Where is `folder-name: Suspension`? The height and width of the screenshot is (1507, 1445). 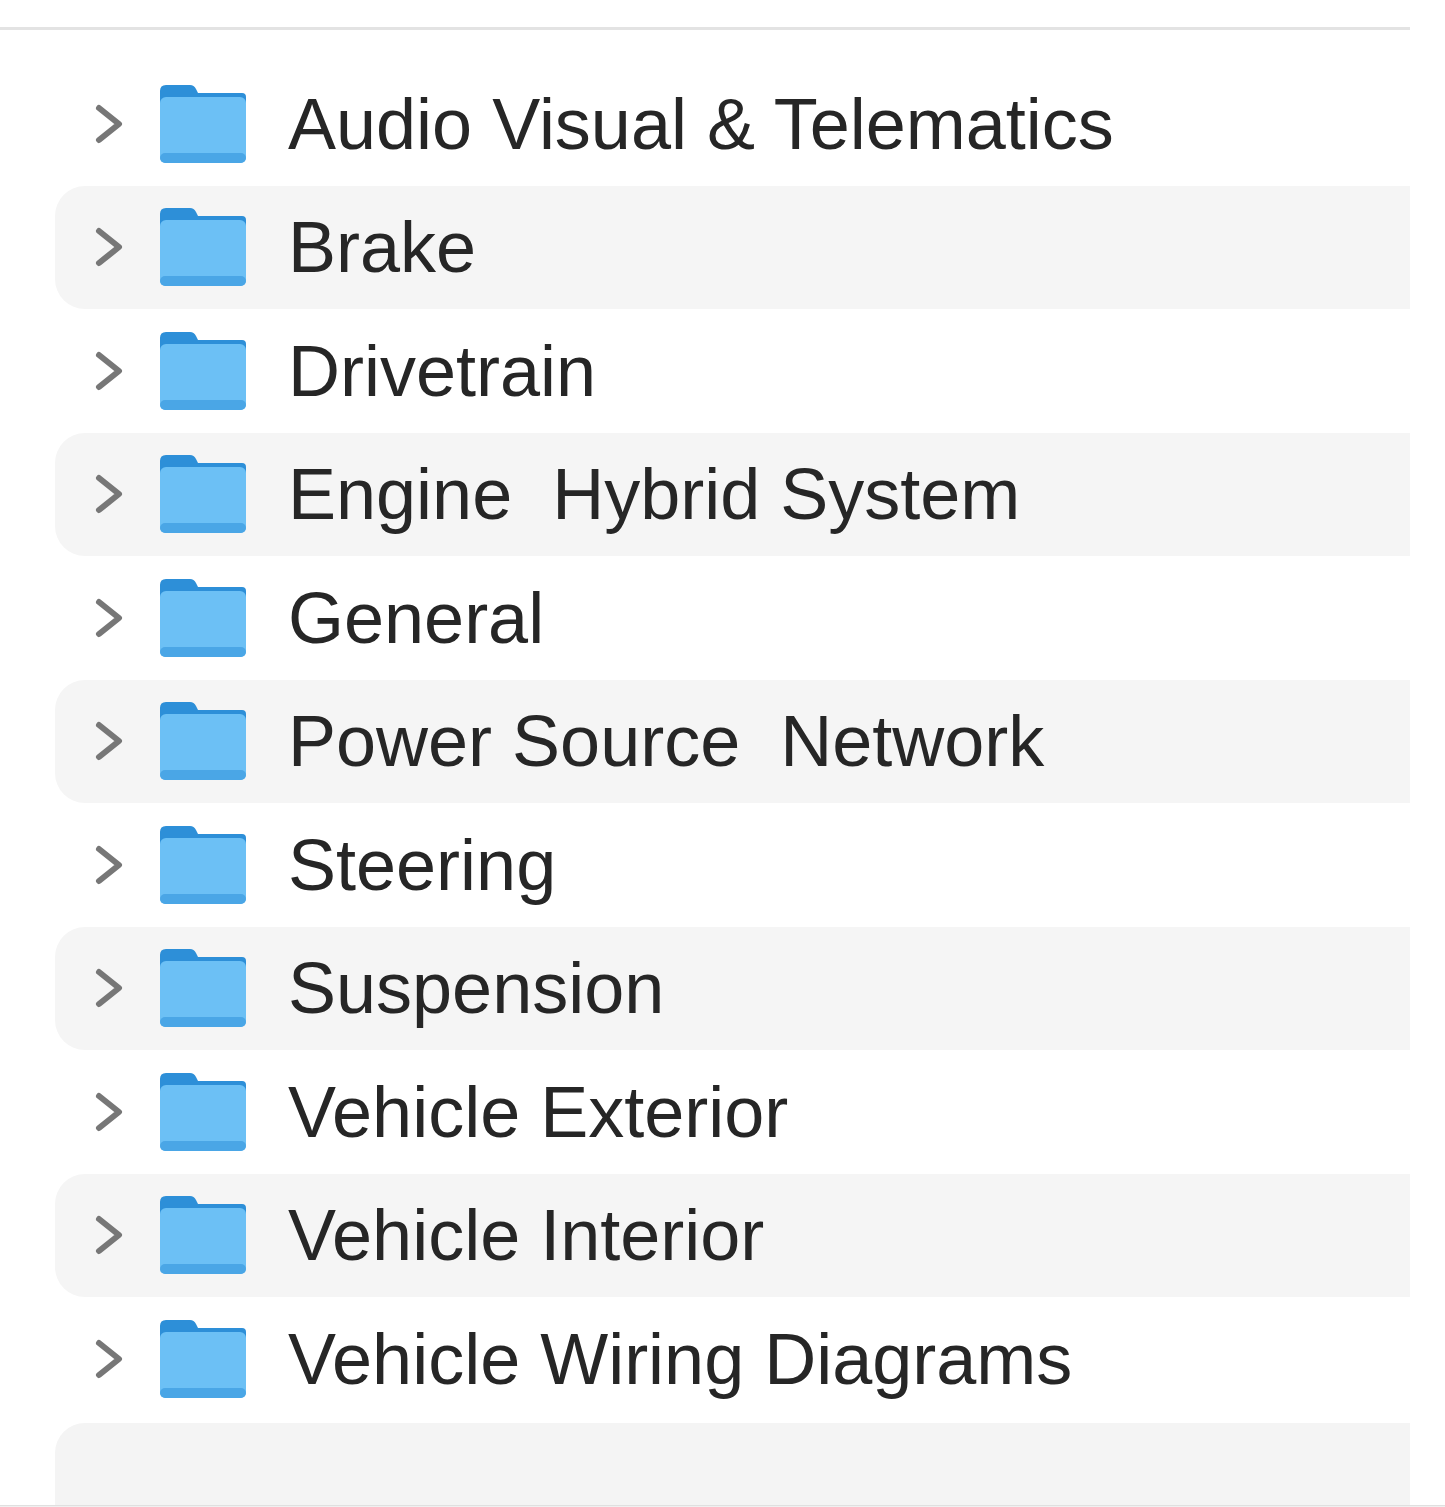 folder-name: Suspension is located at coordinates (476, 988).